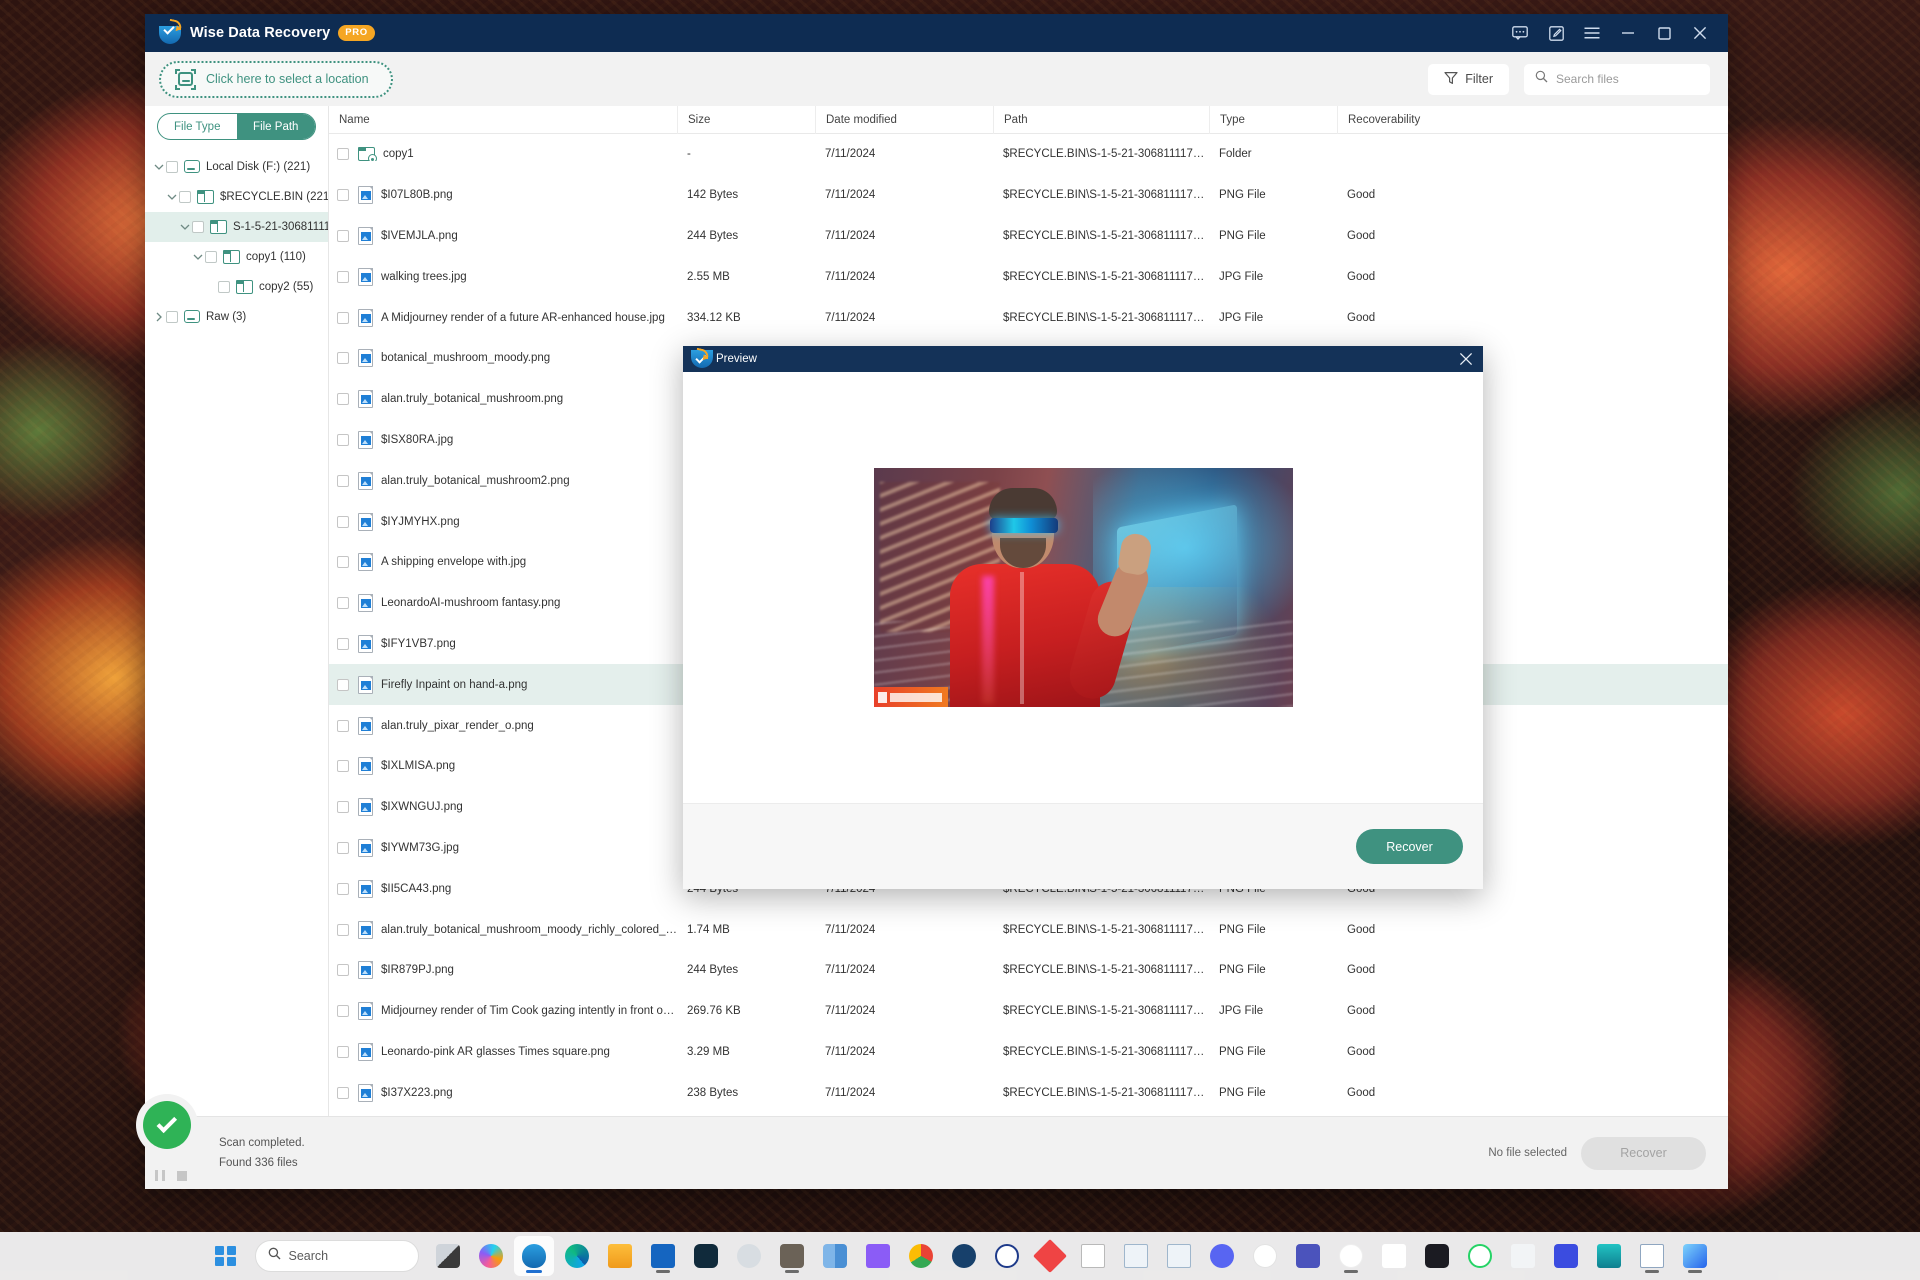 This screenshot has width=1920, height=1280. What do you see at coordinates (1532, 119) in the screenshot?
I see `column-header-recoverability: Recoverability` at bounding box center [1532, 119].